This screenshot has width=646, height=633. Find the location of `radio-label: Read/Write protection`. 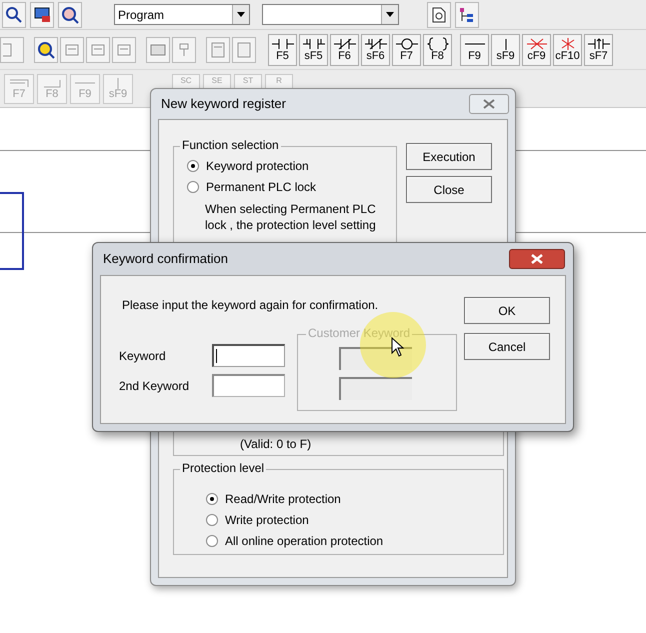

radio-label: Read/Write protection is located at coordinates (283, 499).